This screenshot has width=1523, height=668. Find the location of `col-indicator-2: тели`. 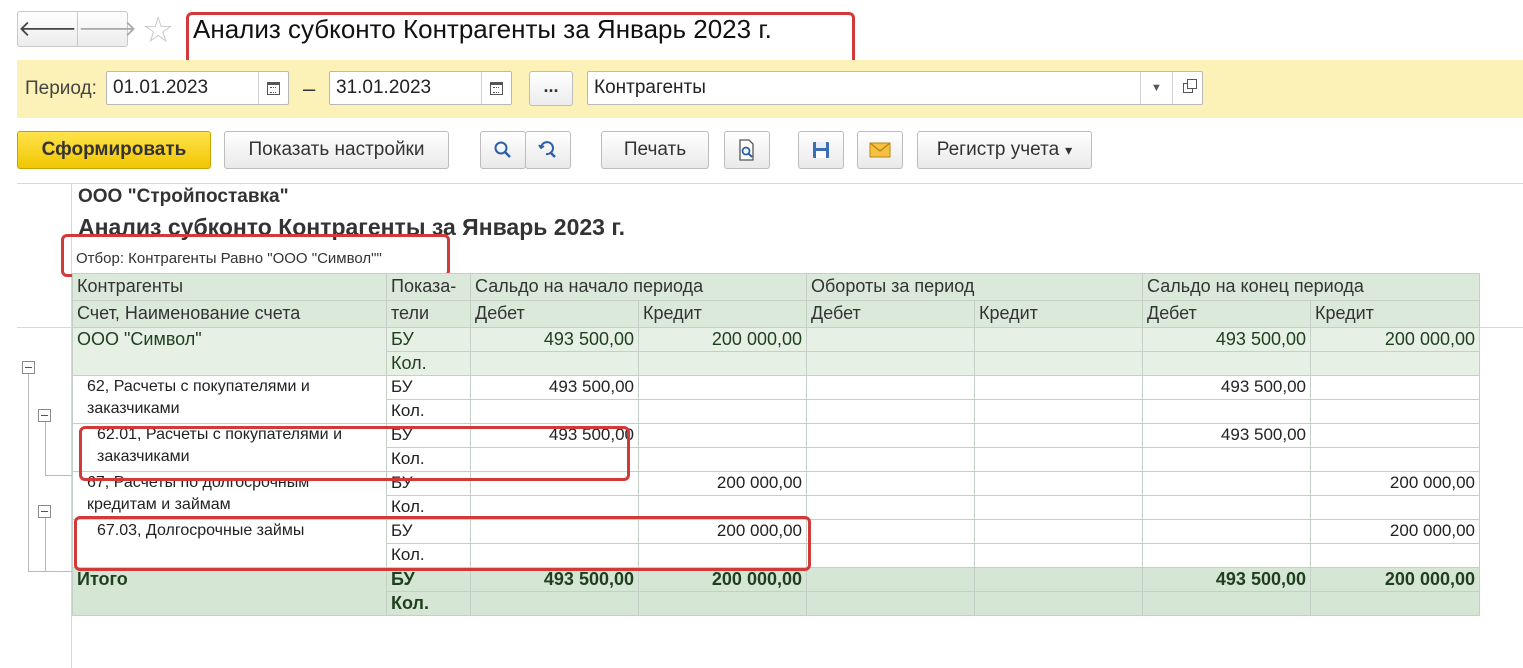

col-indicator-2: тели is located at coordinates (428, 314).